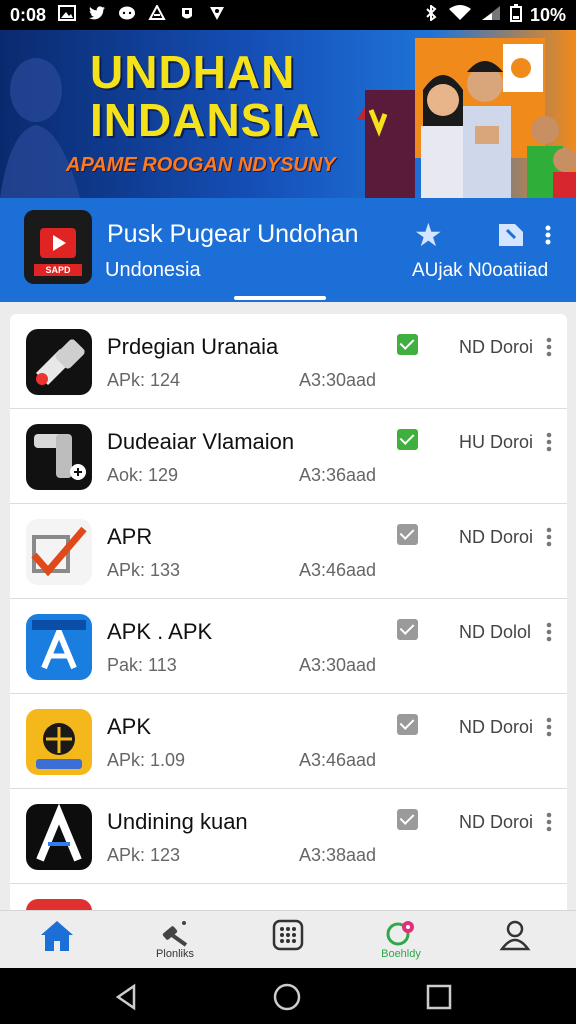 The height and width of the screenshot is (1024, 576). I want to click on home-circle-icon, so click(287, 997).